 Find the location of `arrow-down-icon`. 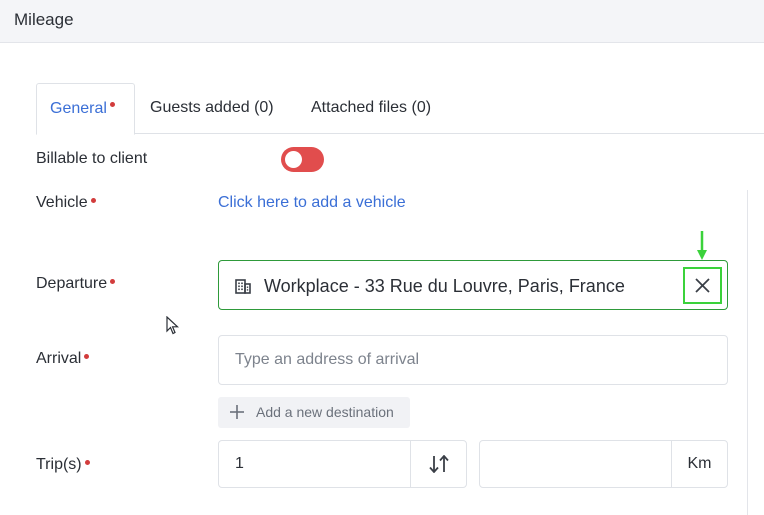

arrow-down-icon is located at coordinates (702, 245).